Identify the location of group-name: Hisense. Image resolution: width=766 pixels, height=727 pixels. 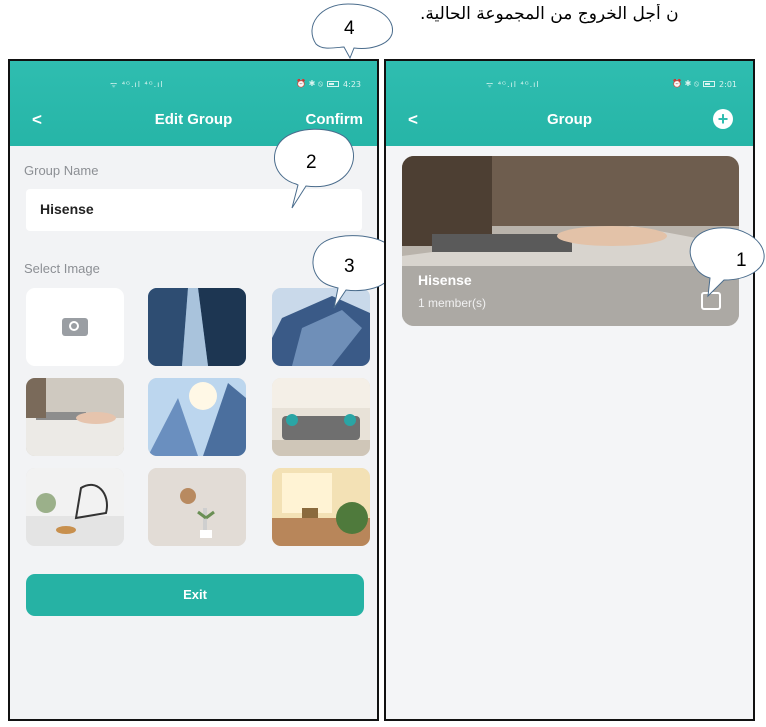
(445, 280).